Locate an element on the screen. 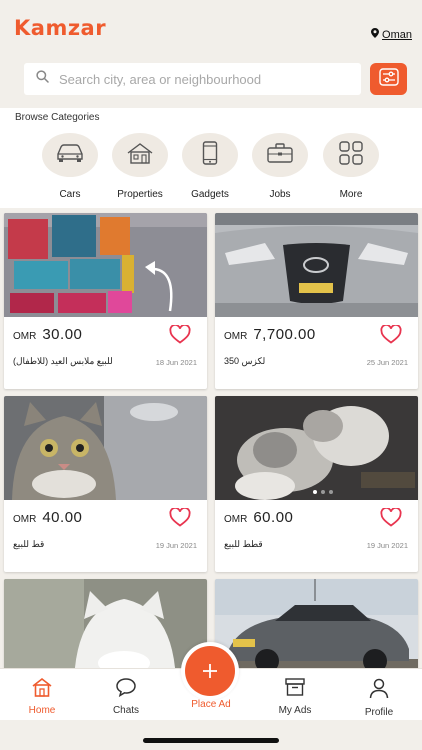 The image size is (422, 750). search-bar is located at coordinates (192, 79).